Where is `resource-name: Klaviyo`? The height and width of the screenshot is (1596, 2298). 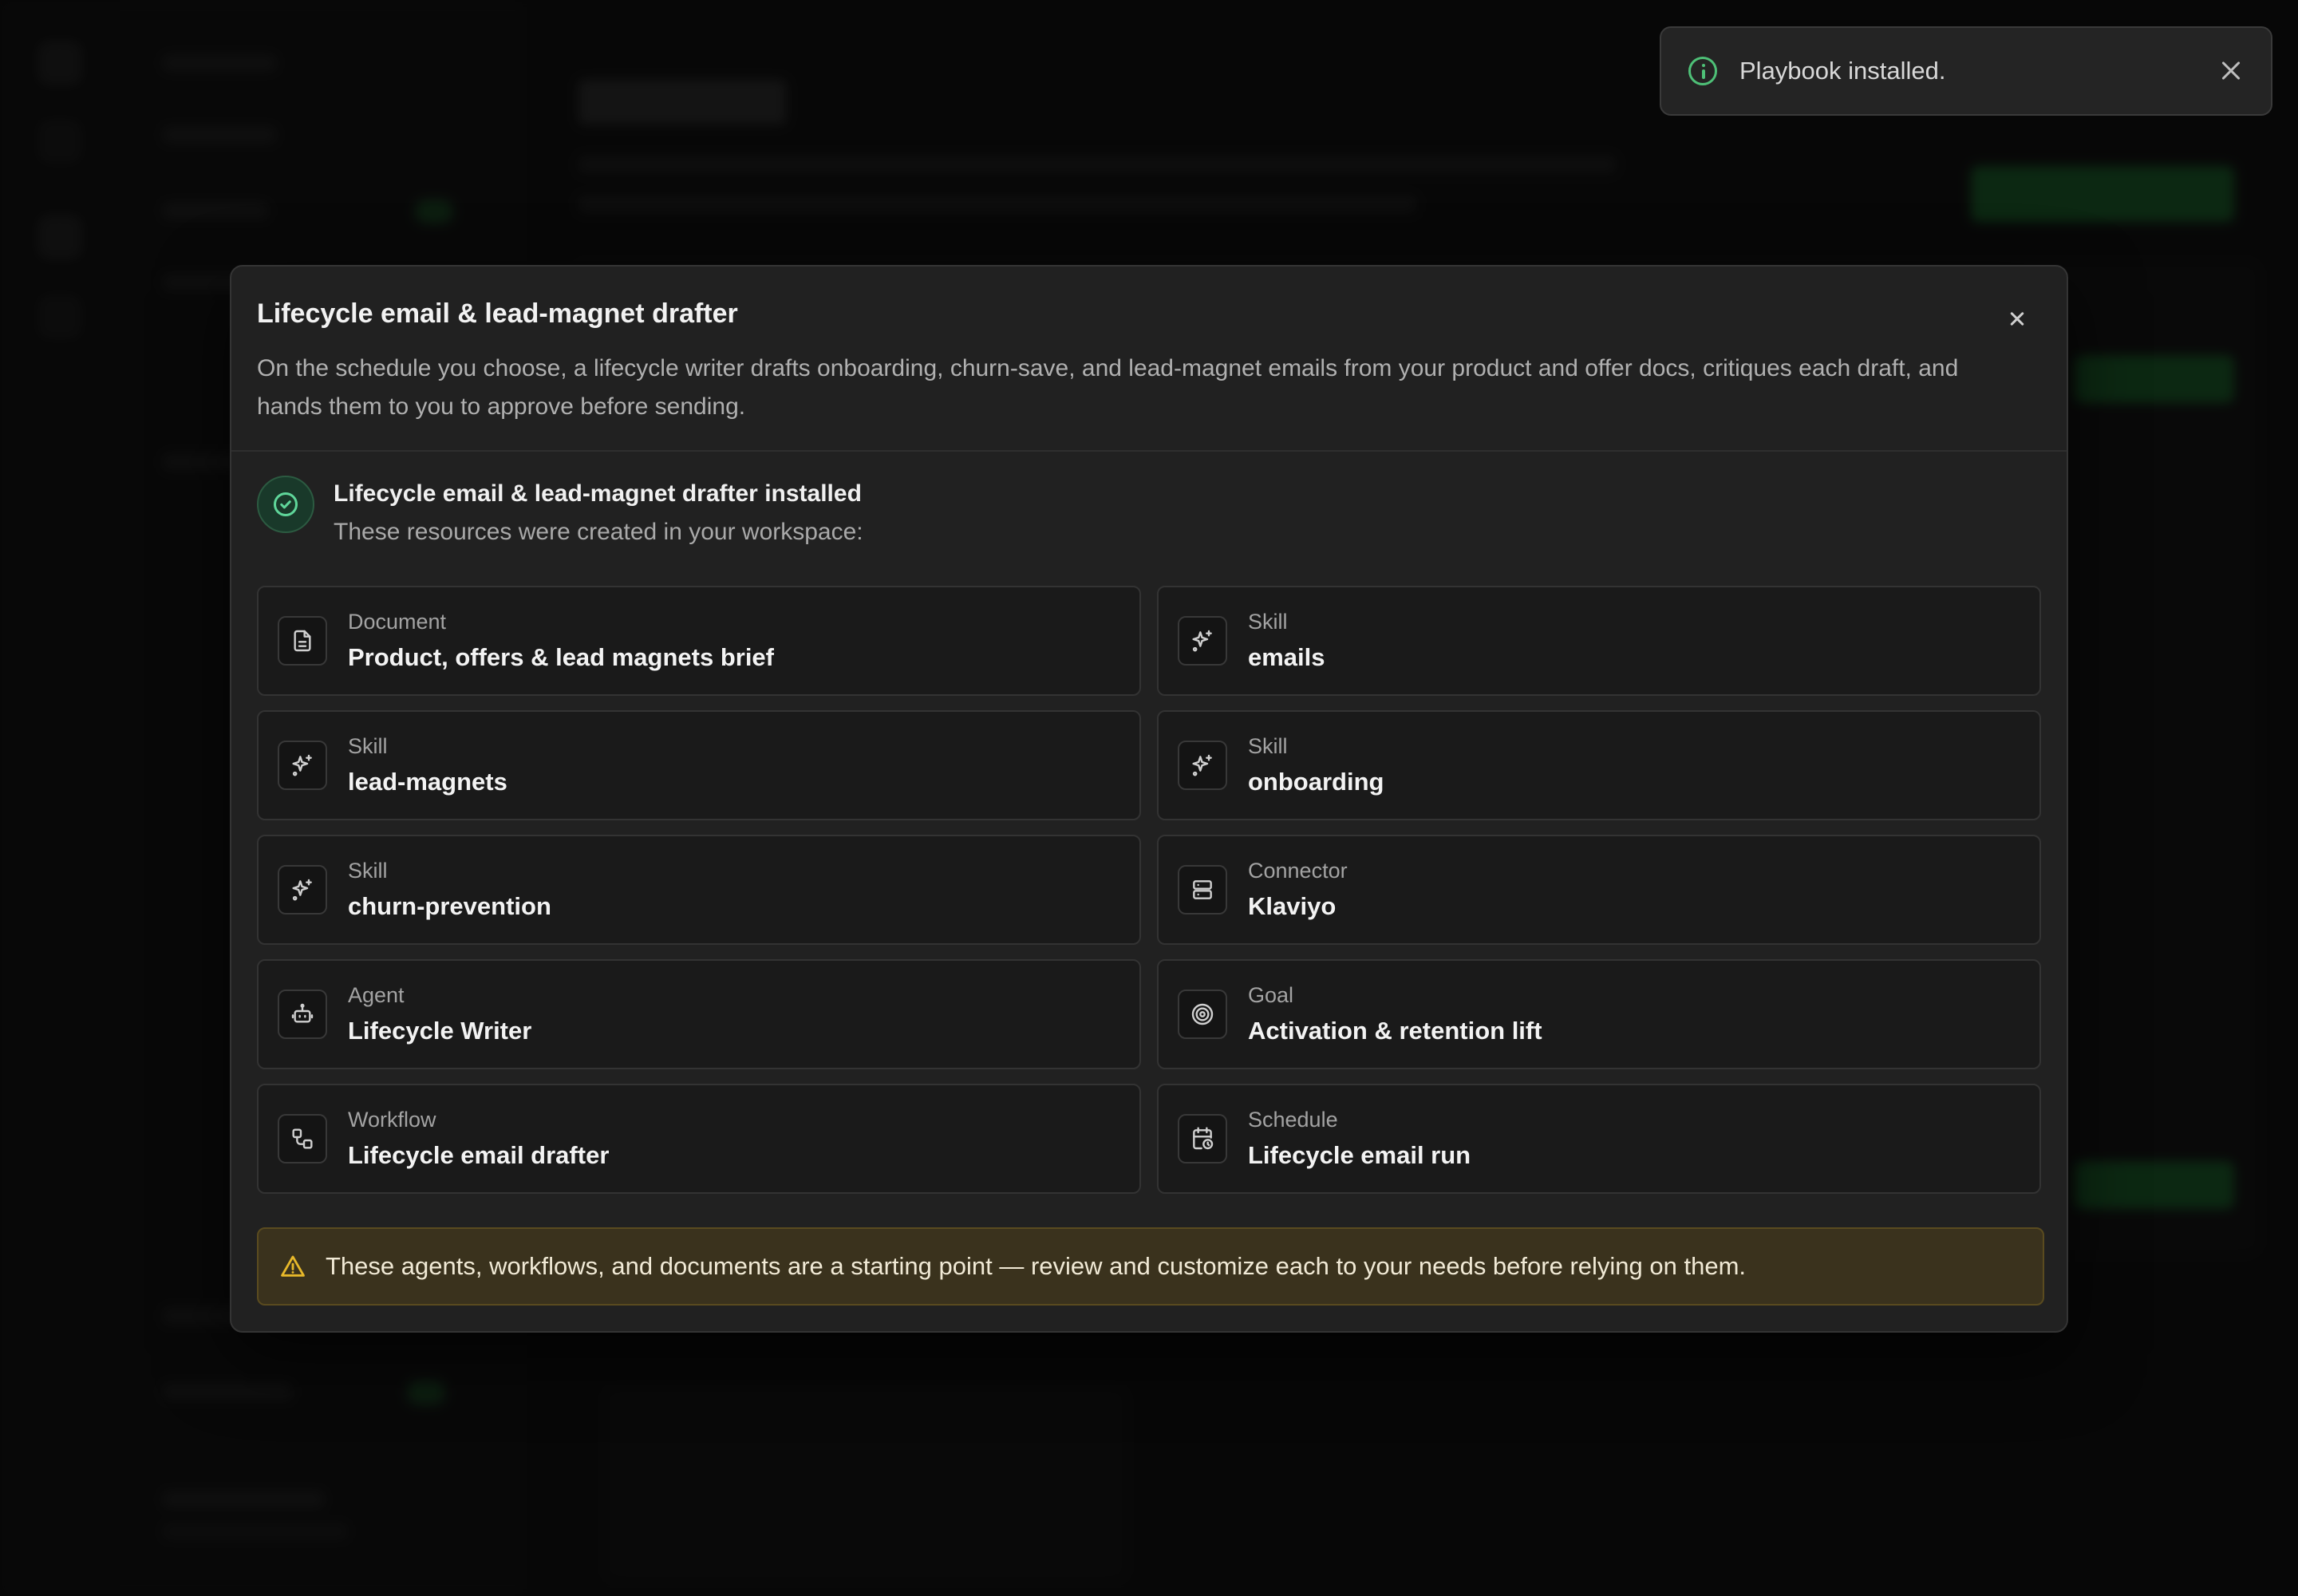
resource-name: Klaviyo is located at coordinates (1293, 906).